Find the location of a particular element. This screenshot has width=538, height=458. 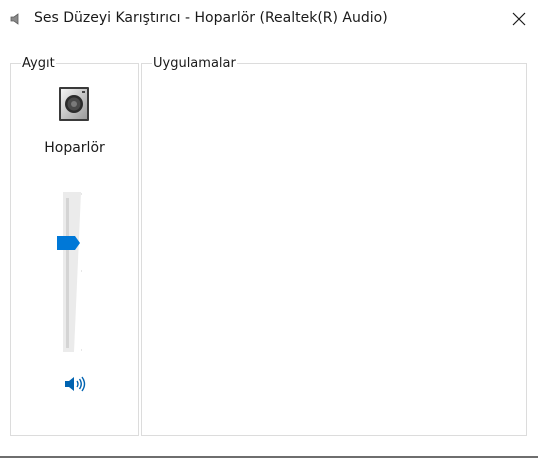

close-icon is located at coordinates (519, 19).